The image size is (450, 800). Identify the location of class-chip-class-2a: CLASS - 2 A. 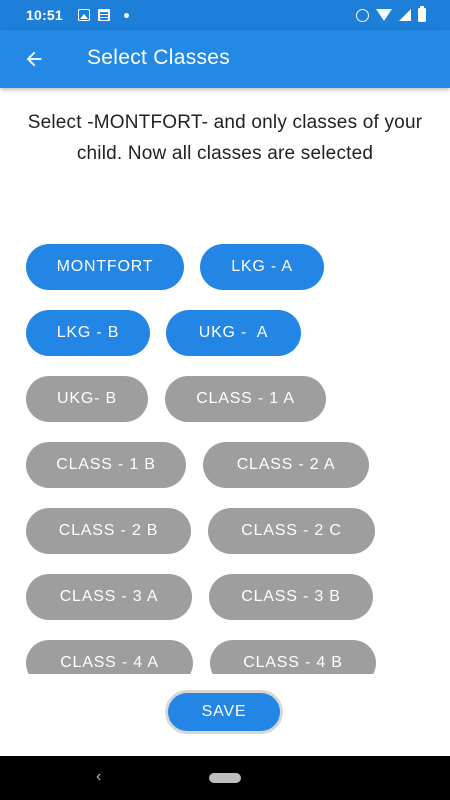
(286, 465).